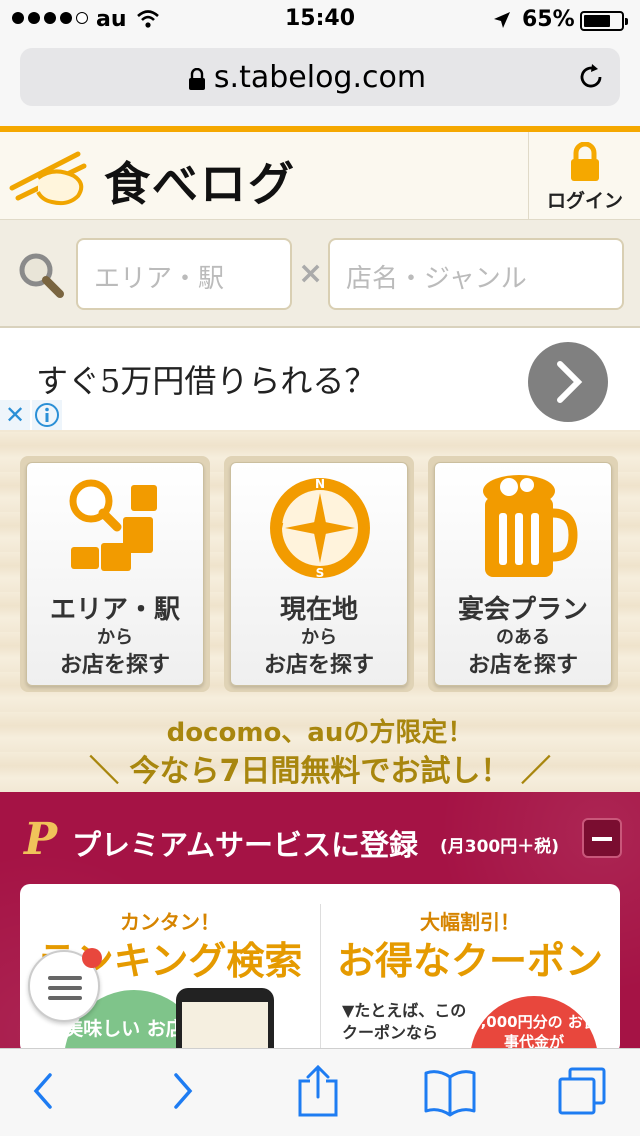  Describe the element at coordinates (582, 1091) in the screenshot. I see `tabs-icon` at that location.